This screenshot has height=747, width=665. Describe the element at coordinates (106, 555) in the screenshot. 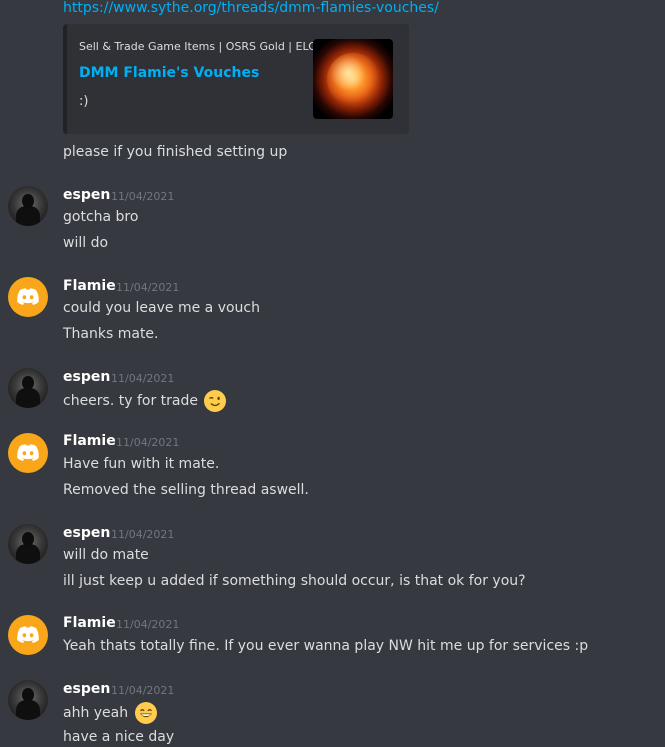

I see `message-line: will do mate` at that location.